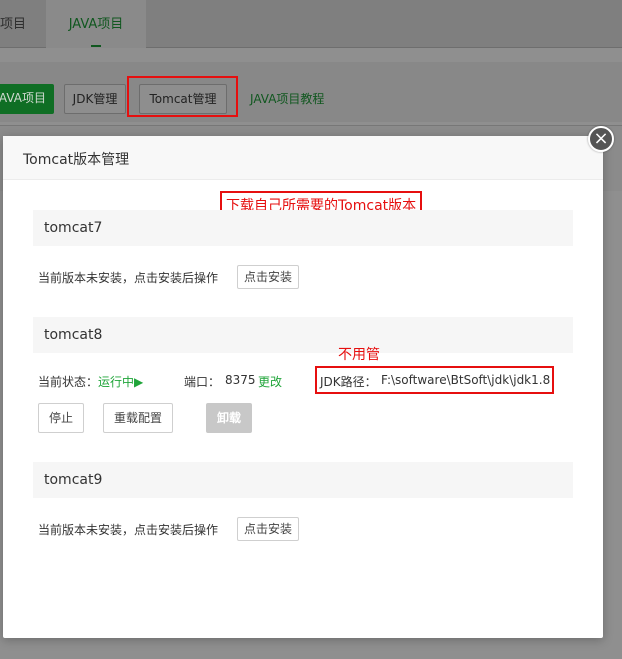  Describe the element at coordinates (128, 530) in the screenshot. I see `tomcat9-status-text: 当前版本未安装，点击安装后操作` at that location.